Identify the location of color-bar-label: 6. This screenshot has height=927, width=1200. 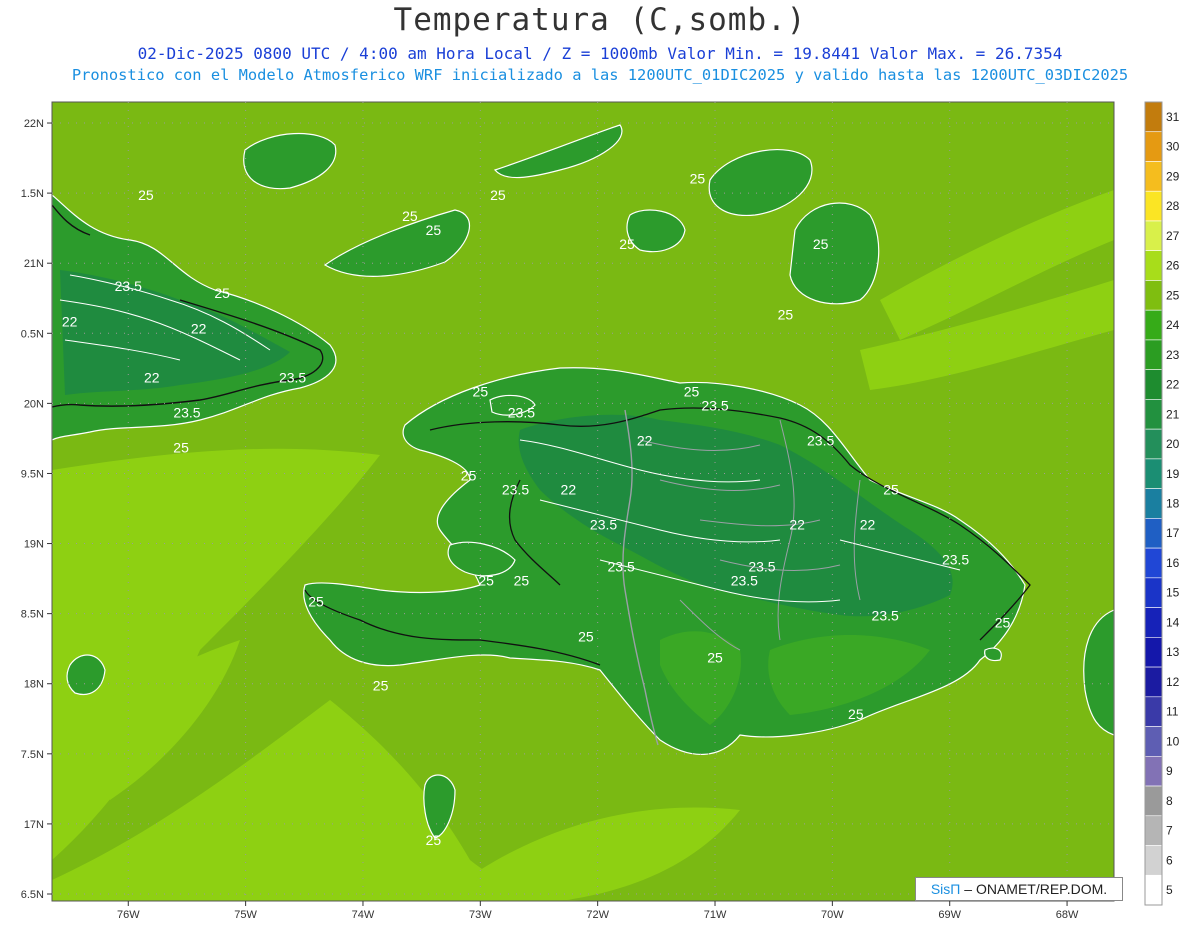
(1169, 860).